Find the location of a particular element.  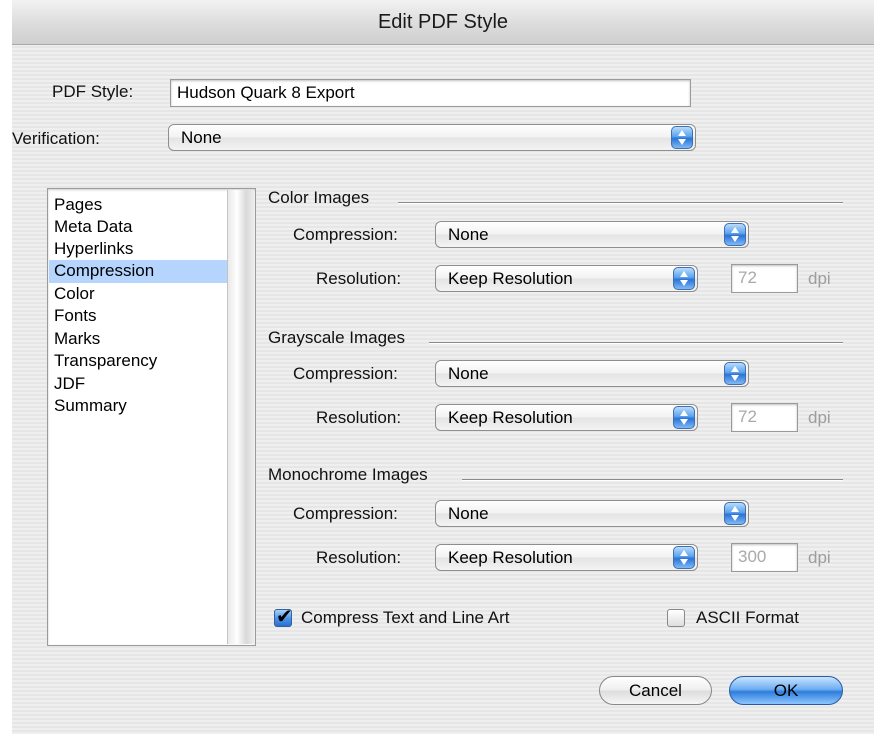

verification-value: None is located at coordinates (201, 137).